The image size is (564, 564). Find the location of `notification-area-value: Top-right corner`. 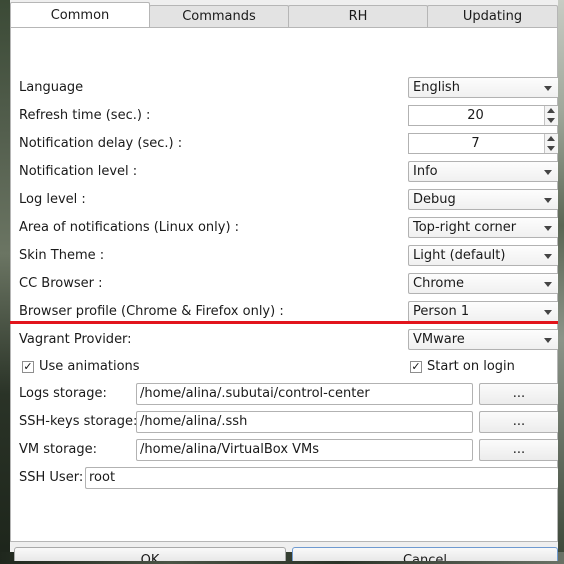

notification-area-value: Top-right corner is located at coordinates (465, 227).